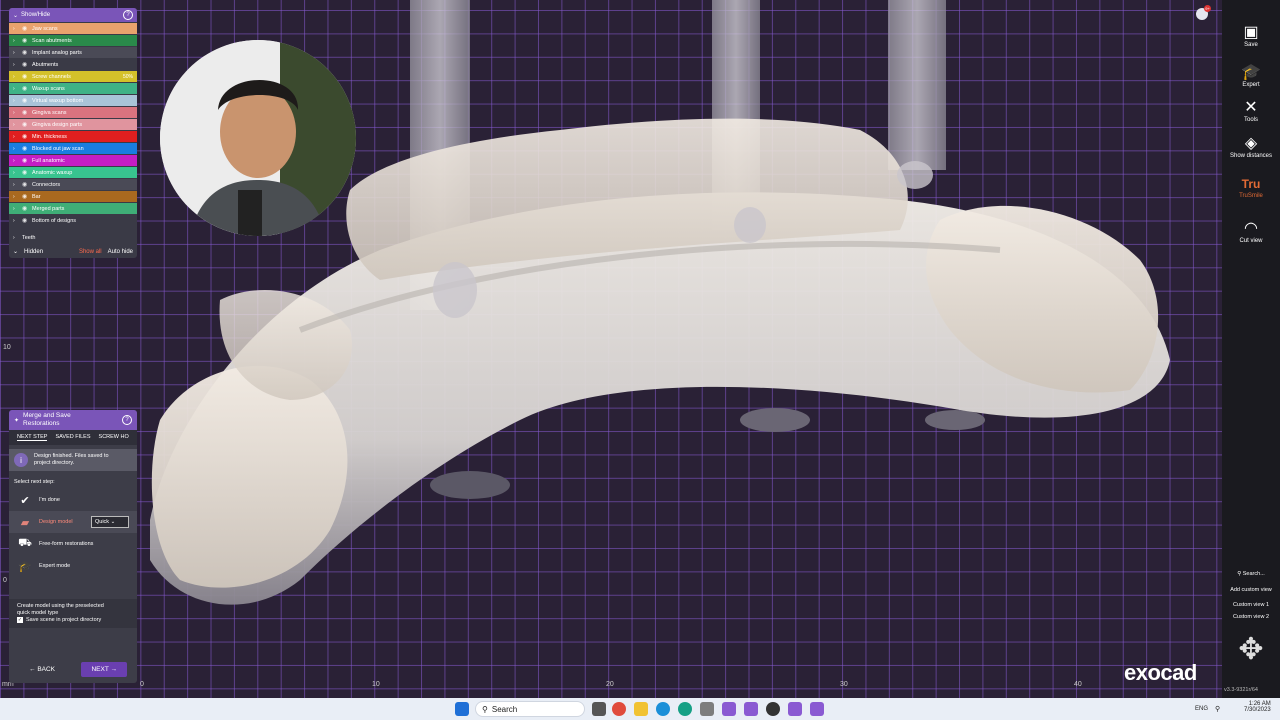  What do you see at coordinates (1251, 605) in the screenshot?
I see `custom-view-1-button: Custom view 1` at bounding box center [1251, 605].